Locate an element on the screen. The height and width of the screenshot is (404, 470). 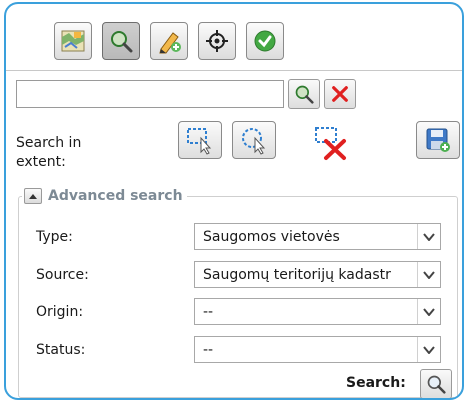
search-input is located at coordinates (150, 94).